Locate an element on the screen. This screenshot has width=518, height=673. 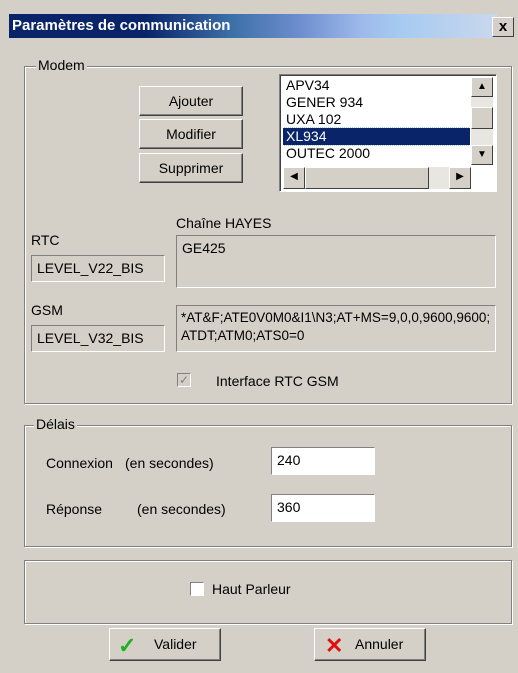
connexion-input: 240 is located at coordinates (323, 461).